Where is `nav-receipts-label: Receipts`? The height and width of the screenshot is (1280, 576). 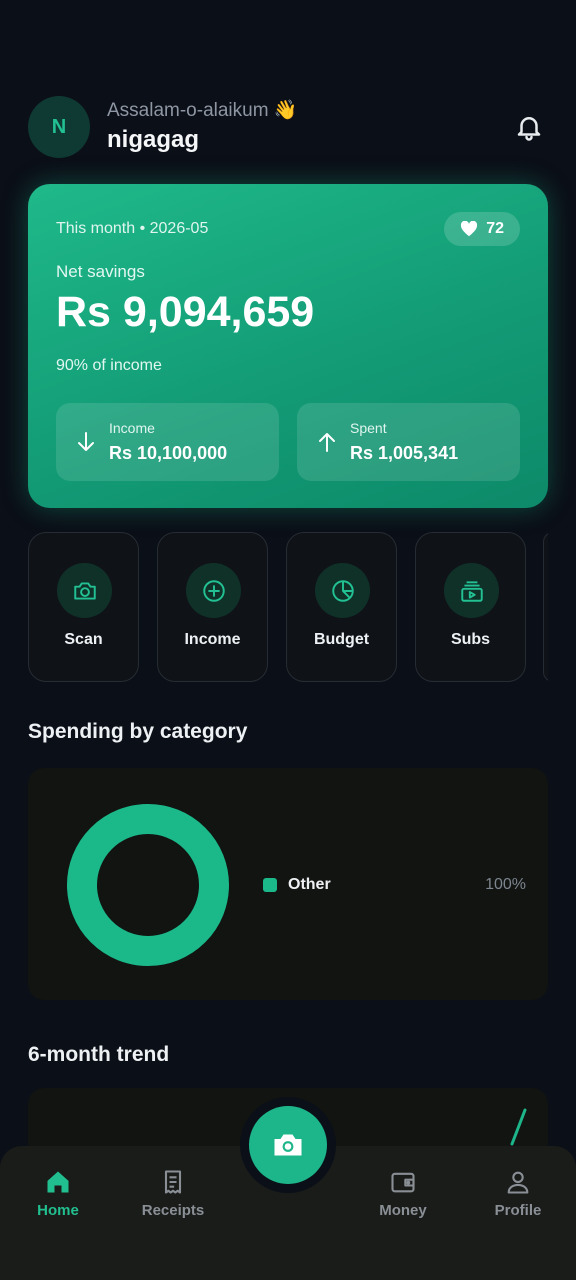
nav-receipts-label: Receipts is located at coordinates (173, 1210).